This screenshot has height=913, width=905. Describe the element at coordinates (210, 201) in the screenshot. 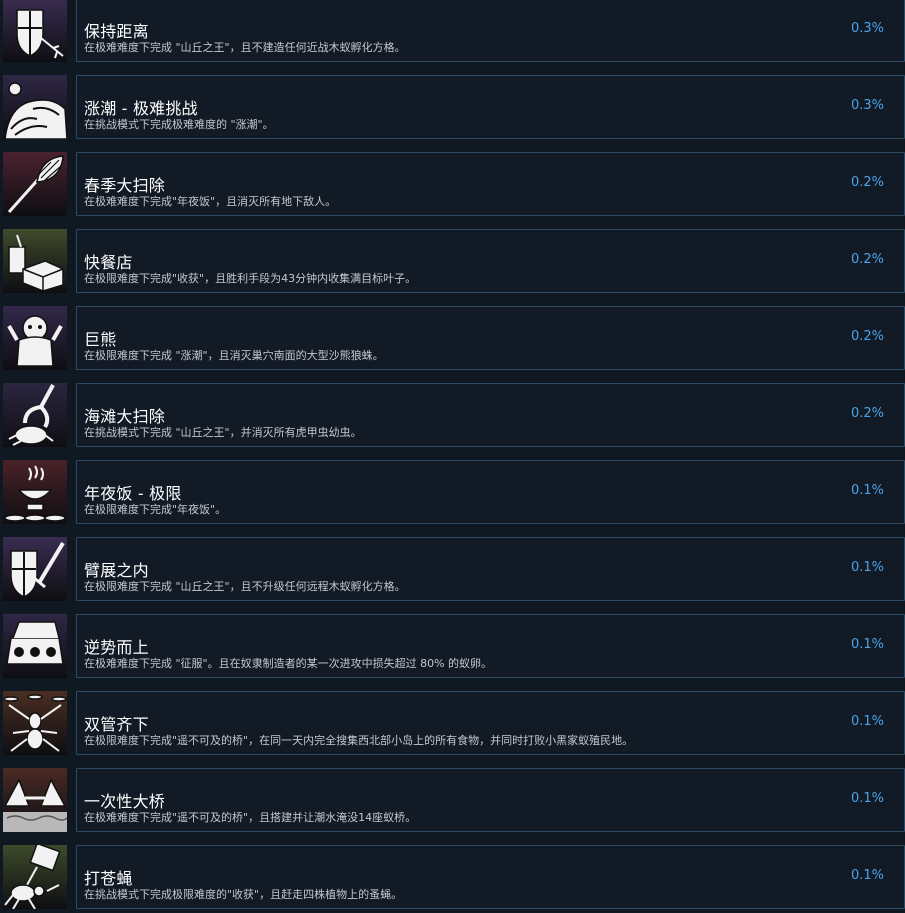

I see `achievement-description: 在极难难度下完成"年夜饭"，且消灭所有地下敌人。` at that location.